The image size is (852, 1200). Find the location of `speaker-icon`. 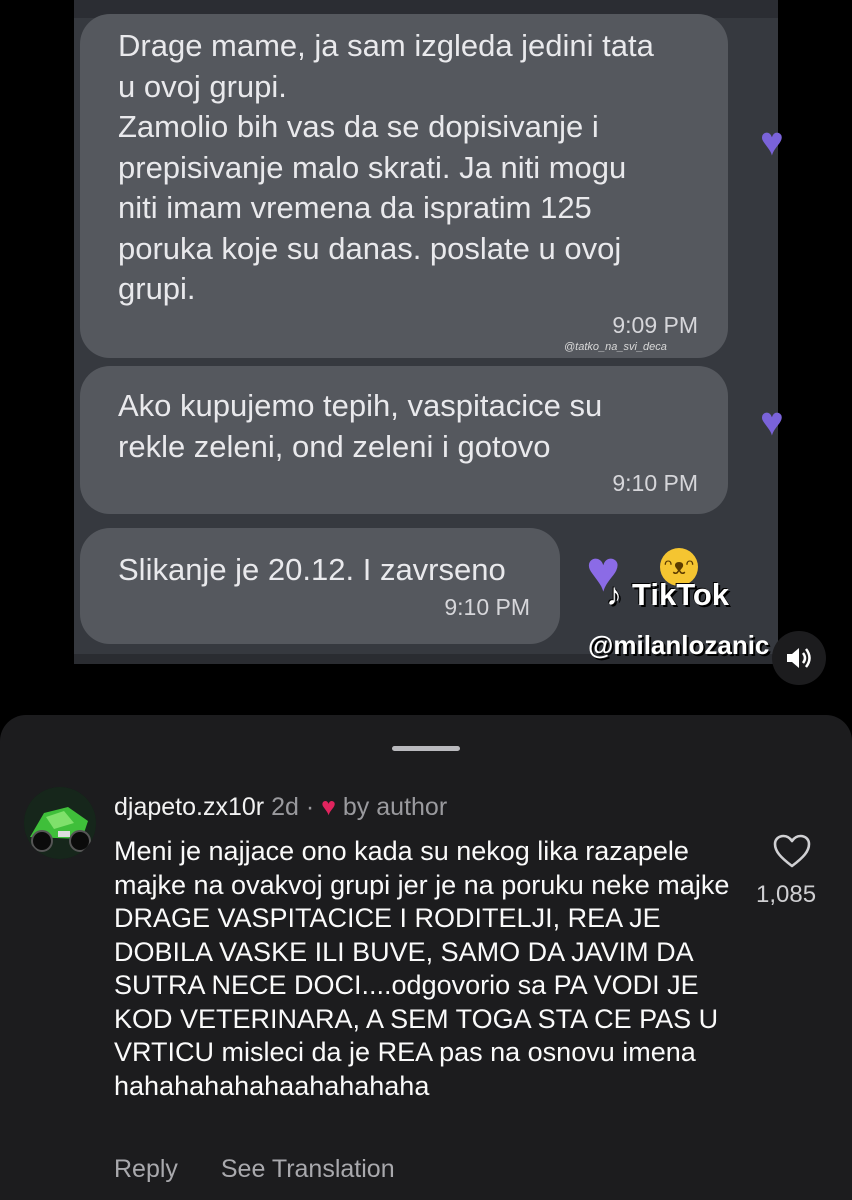

speaker-icon is located at coordinates (799, 658).